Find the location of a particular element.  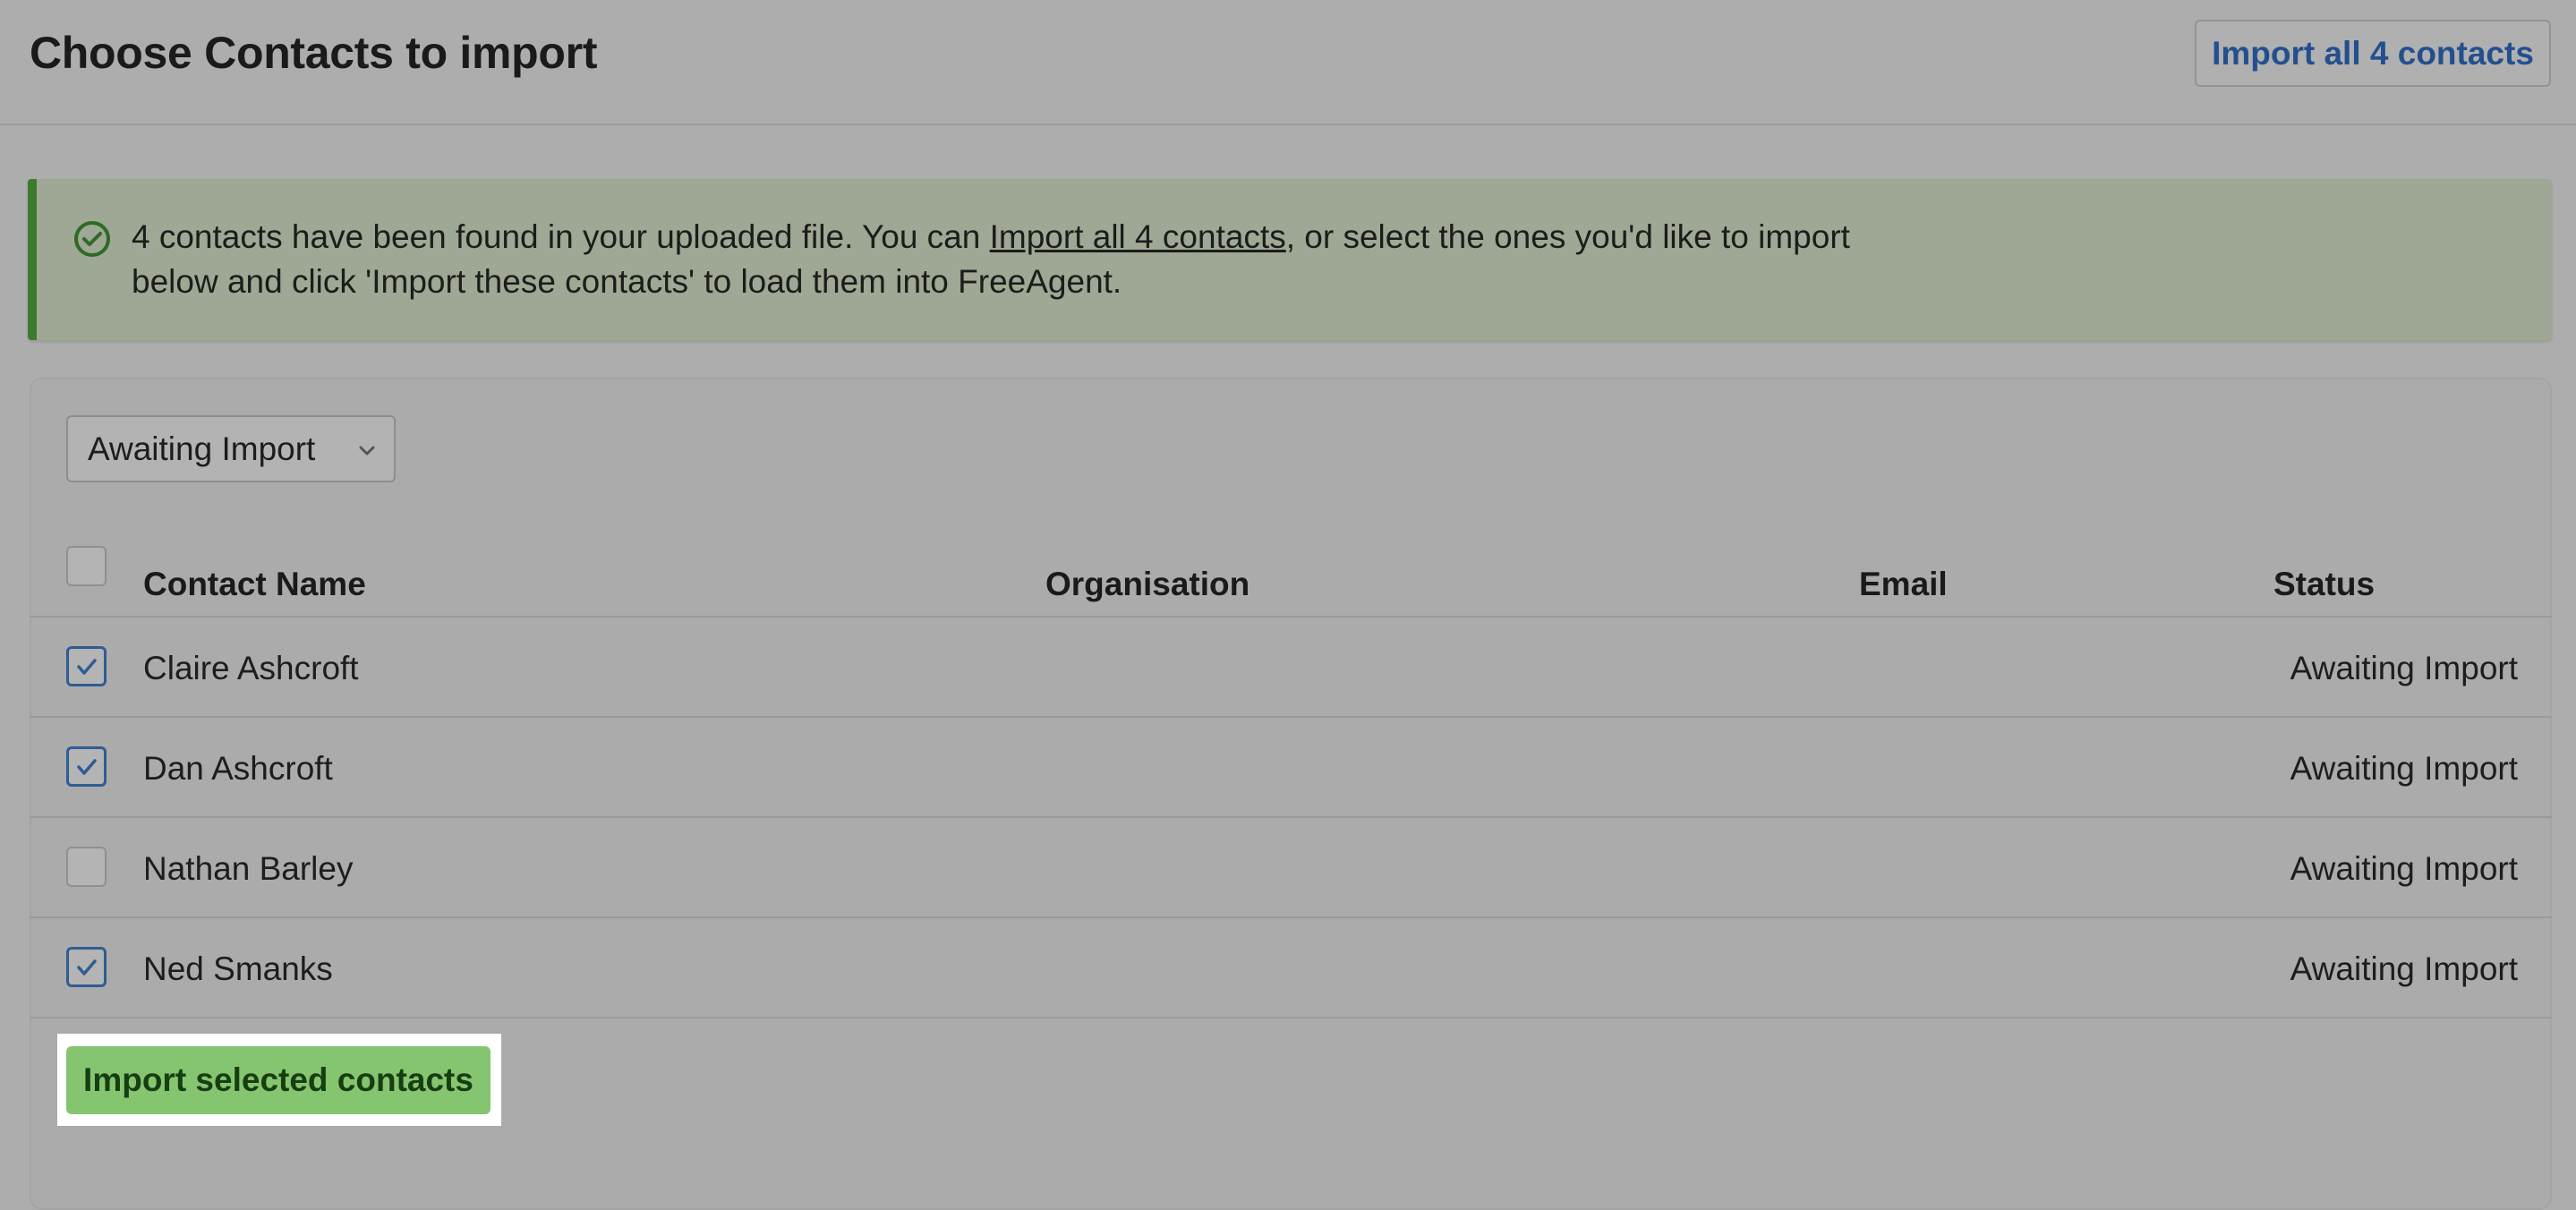

contact-name: Ned Smanks is located at coordinates (238, 968).